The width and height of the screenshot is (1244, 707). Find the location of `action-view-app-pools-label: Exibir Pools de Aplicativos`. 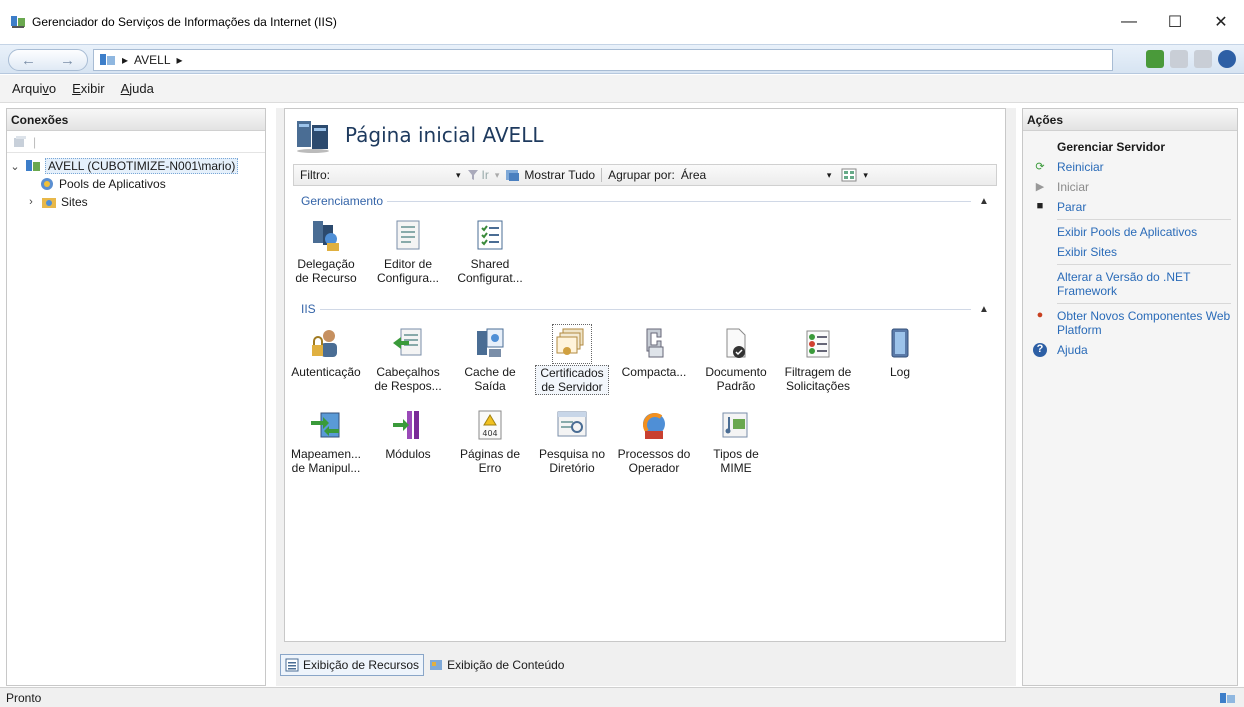

action-view-app-pools-label: Exibir Pools de Aplicativos is located at coordinates (1127, 232).